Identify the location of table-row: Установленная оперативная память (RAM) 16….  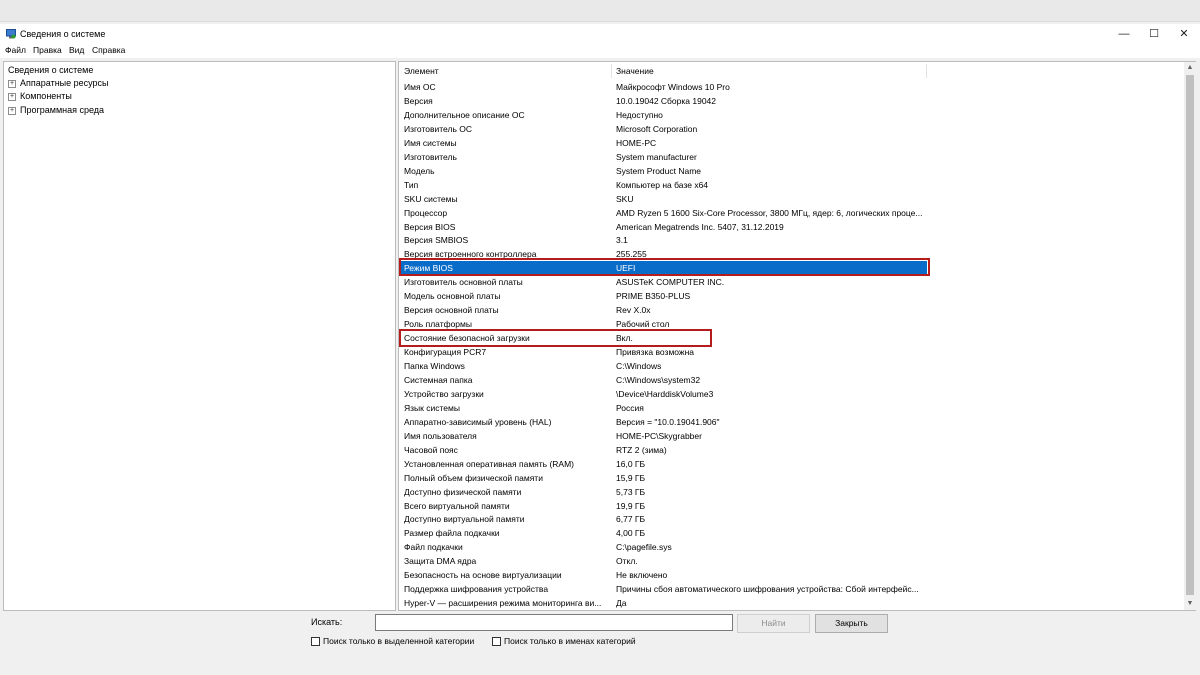
(663, 464).